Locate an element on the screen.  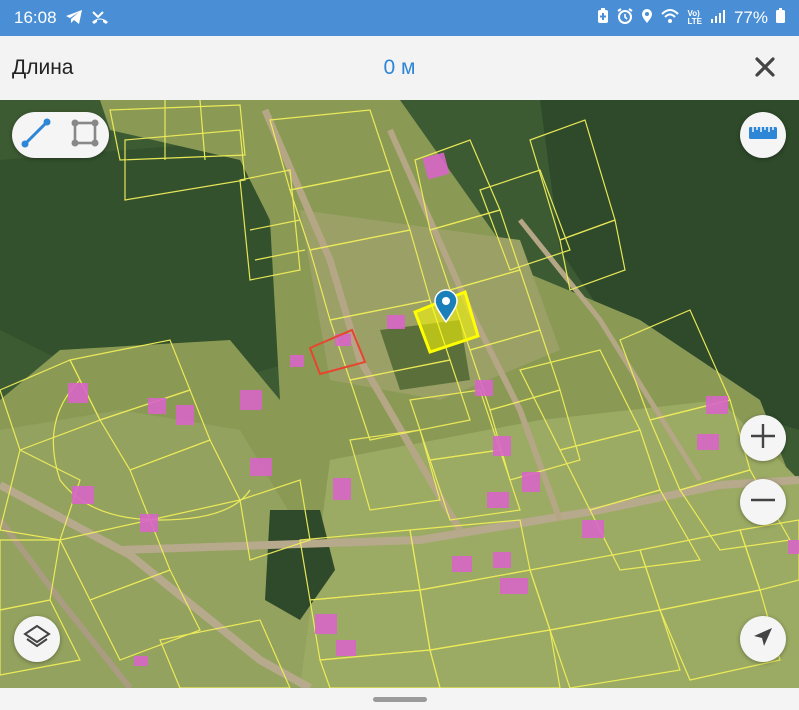
area-measure-icon is located at coordinates (85, 135).